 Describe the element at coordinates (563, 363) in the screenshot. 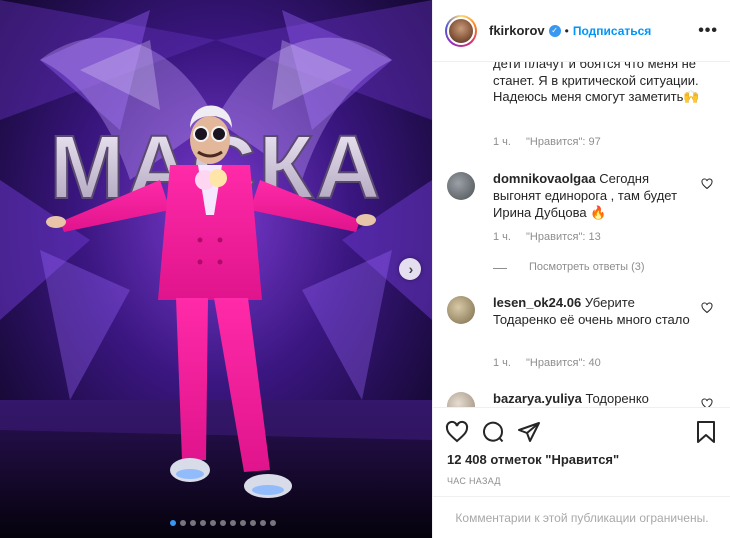

I see `comment-likes: "Нравится": 40` at that location.